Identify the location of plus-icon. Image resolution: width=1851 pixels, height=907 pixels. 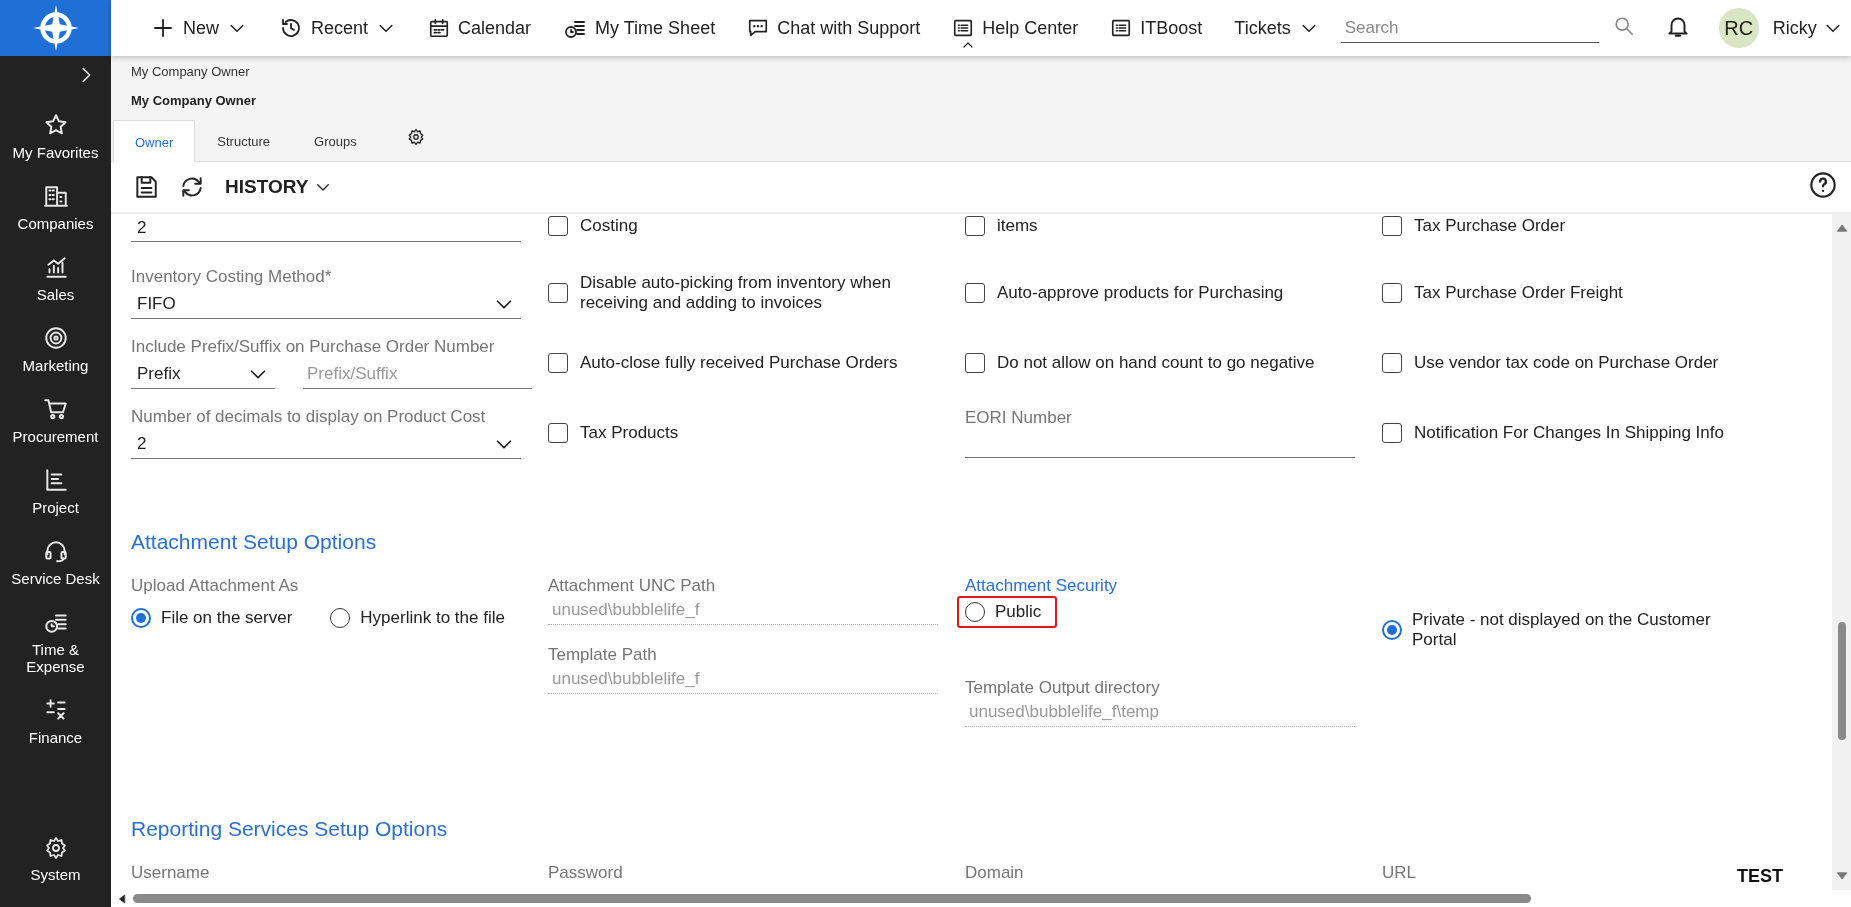
(163, 28).